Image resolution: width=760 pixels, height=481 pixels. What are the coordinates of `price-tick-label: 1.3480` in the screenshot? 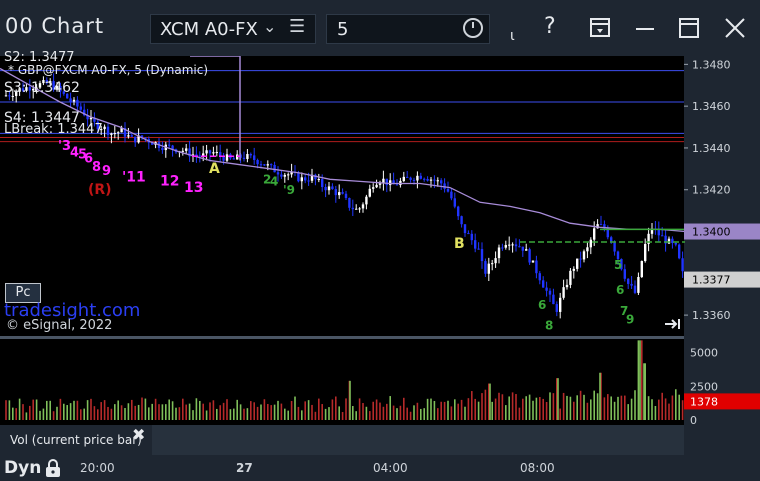 It's located at (711, 64).